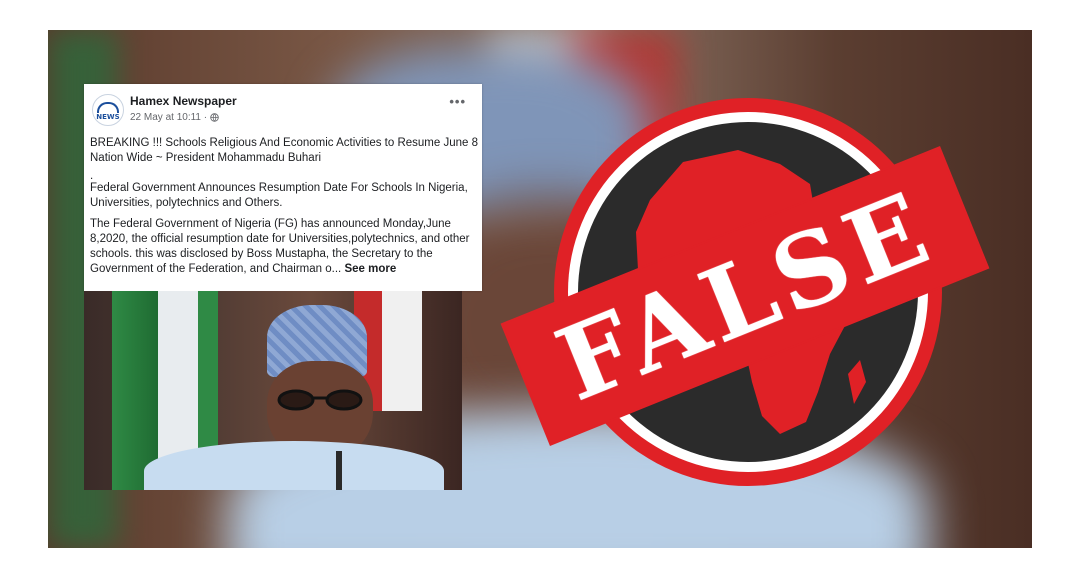 This screenshot has height=579, width=1080. What do you see at coordinates (183, 101) in the screenshot?
I see `page-name: Hamex Newspaper` at bounding box center [183, 101].